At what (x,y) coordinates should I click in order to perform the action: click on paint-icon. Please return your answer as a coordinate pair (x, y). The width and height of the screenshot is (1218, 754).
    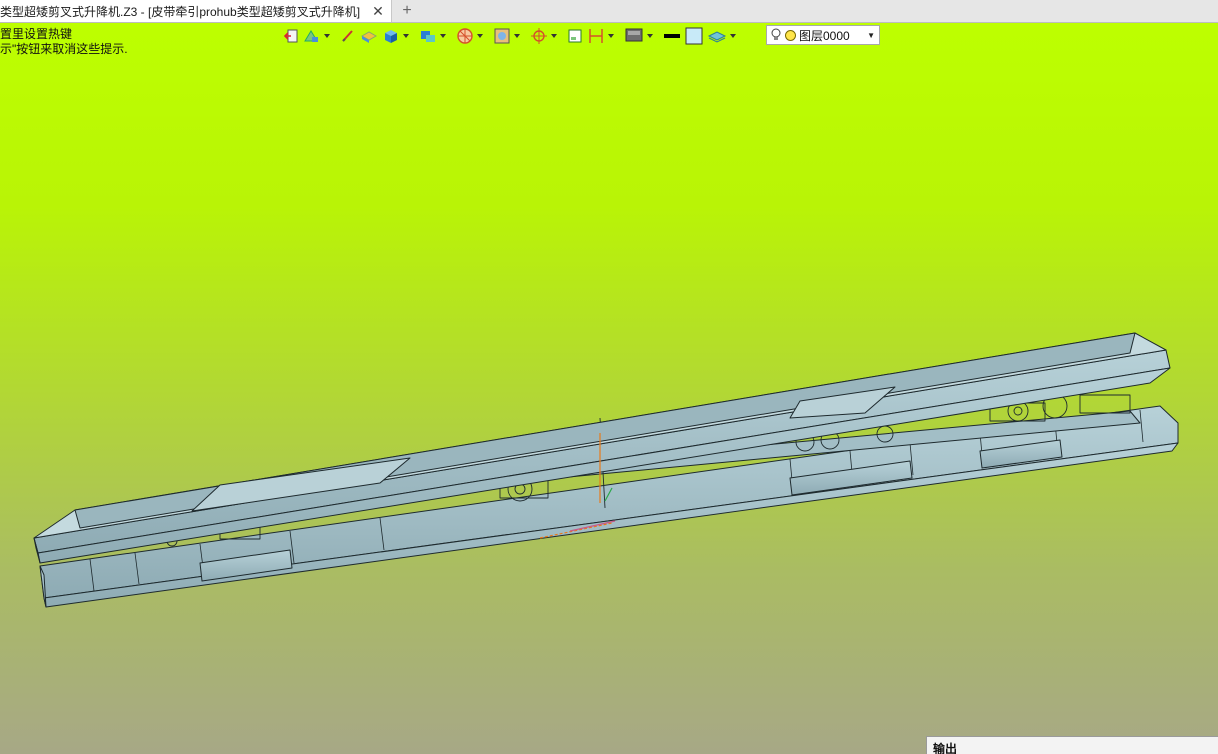
    Looking at the image, I should click on (348, 36).